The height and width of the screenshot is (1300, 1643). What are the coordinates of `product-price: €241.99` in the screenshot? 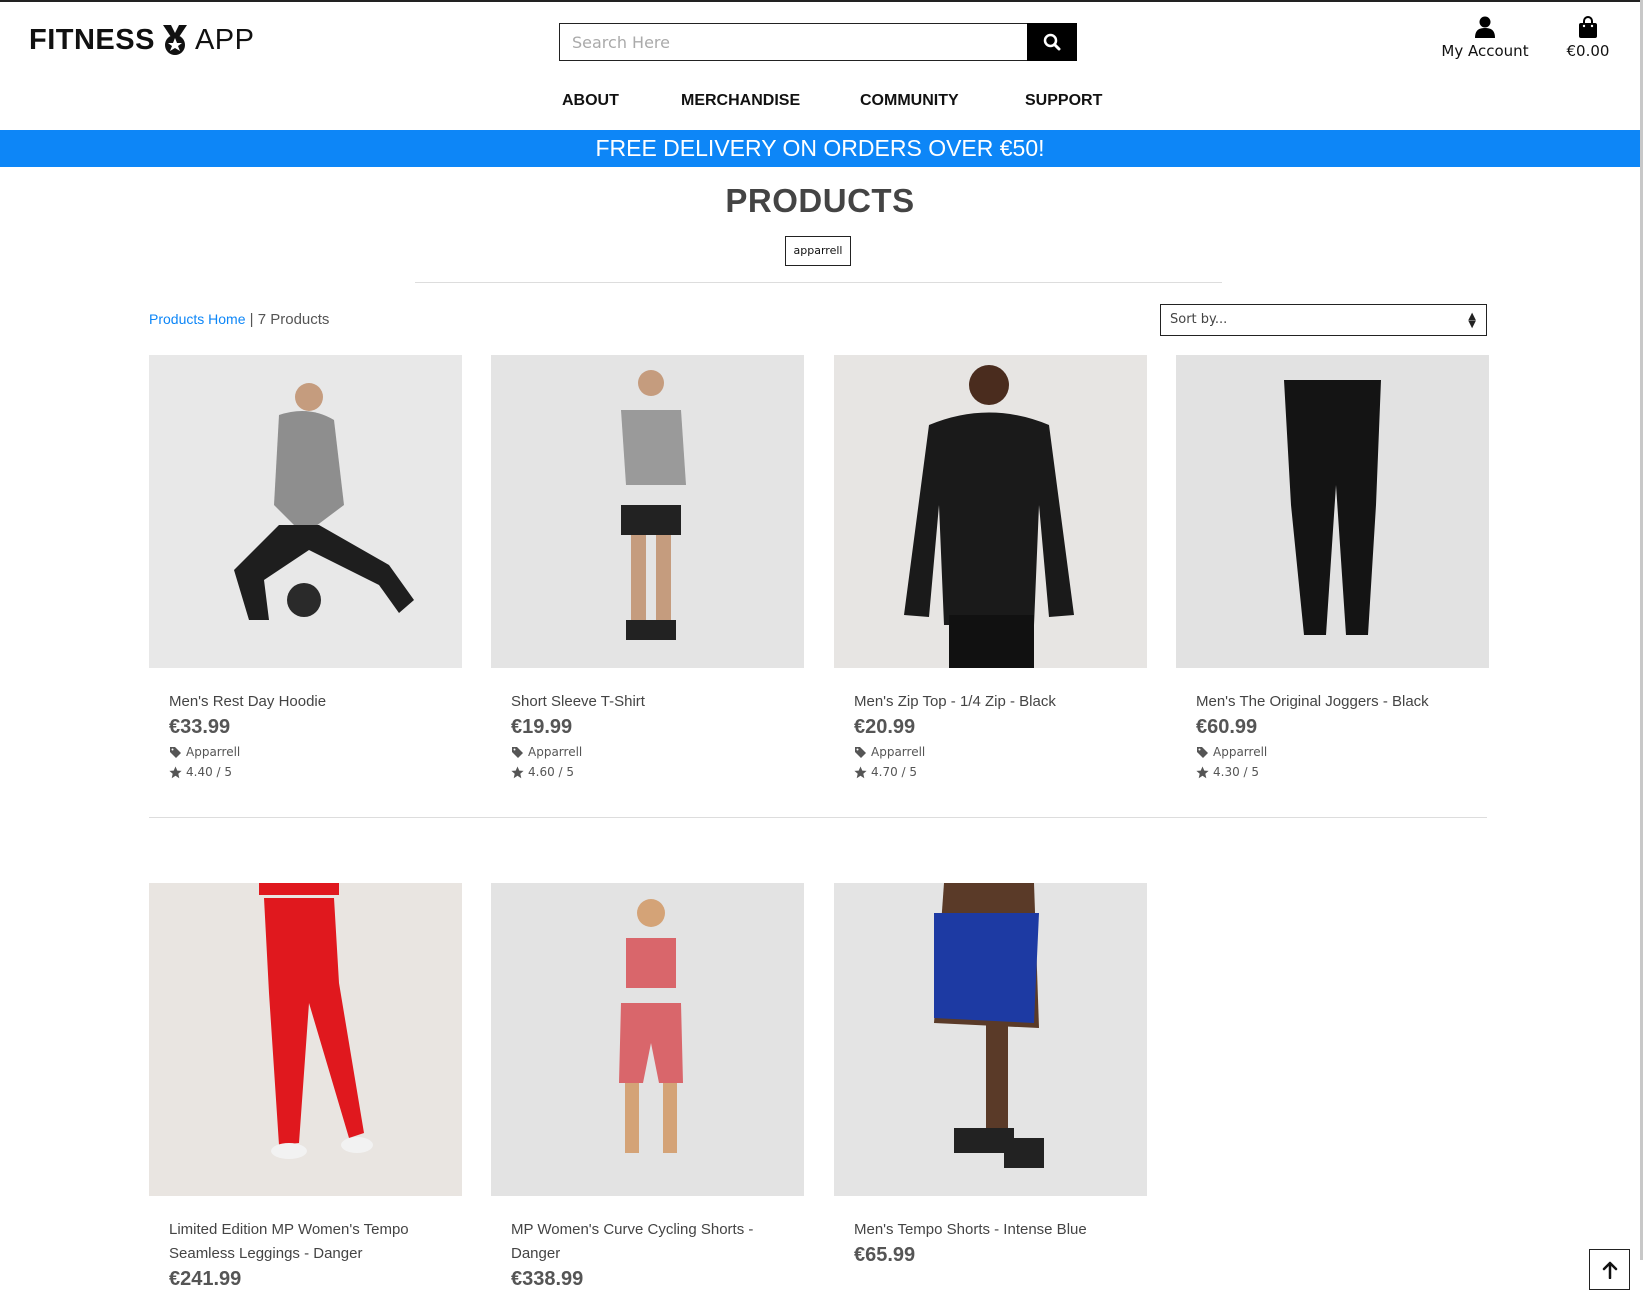 It's located at (205, 1279).